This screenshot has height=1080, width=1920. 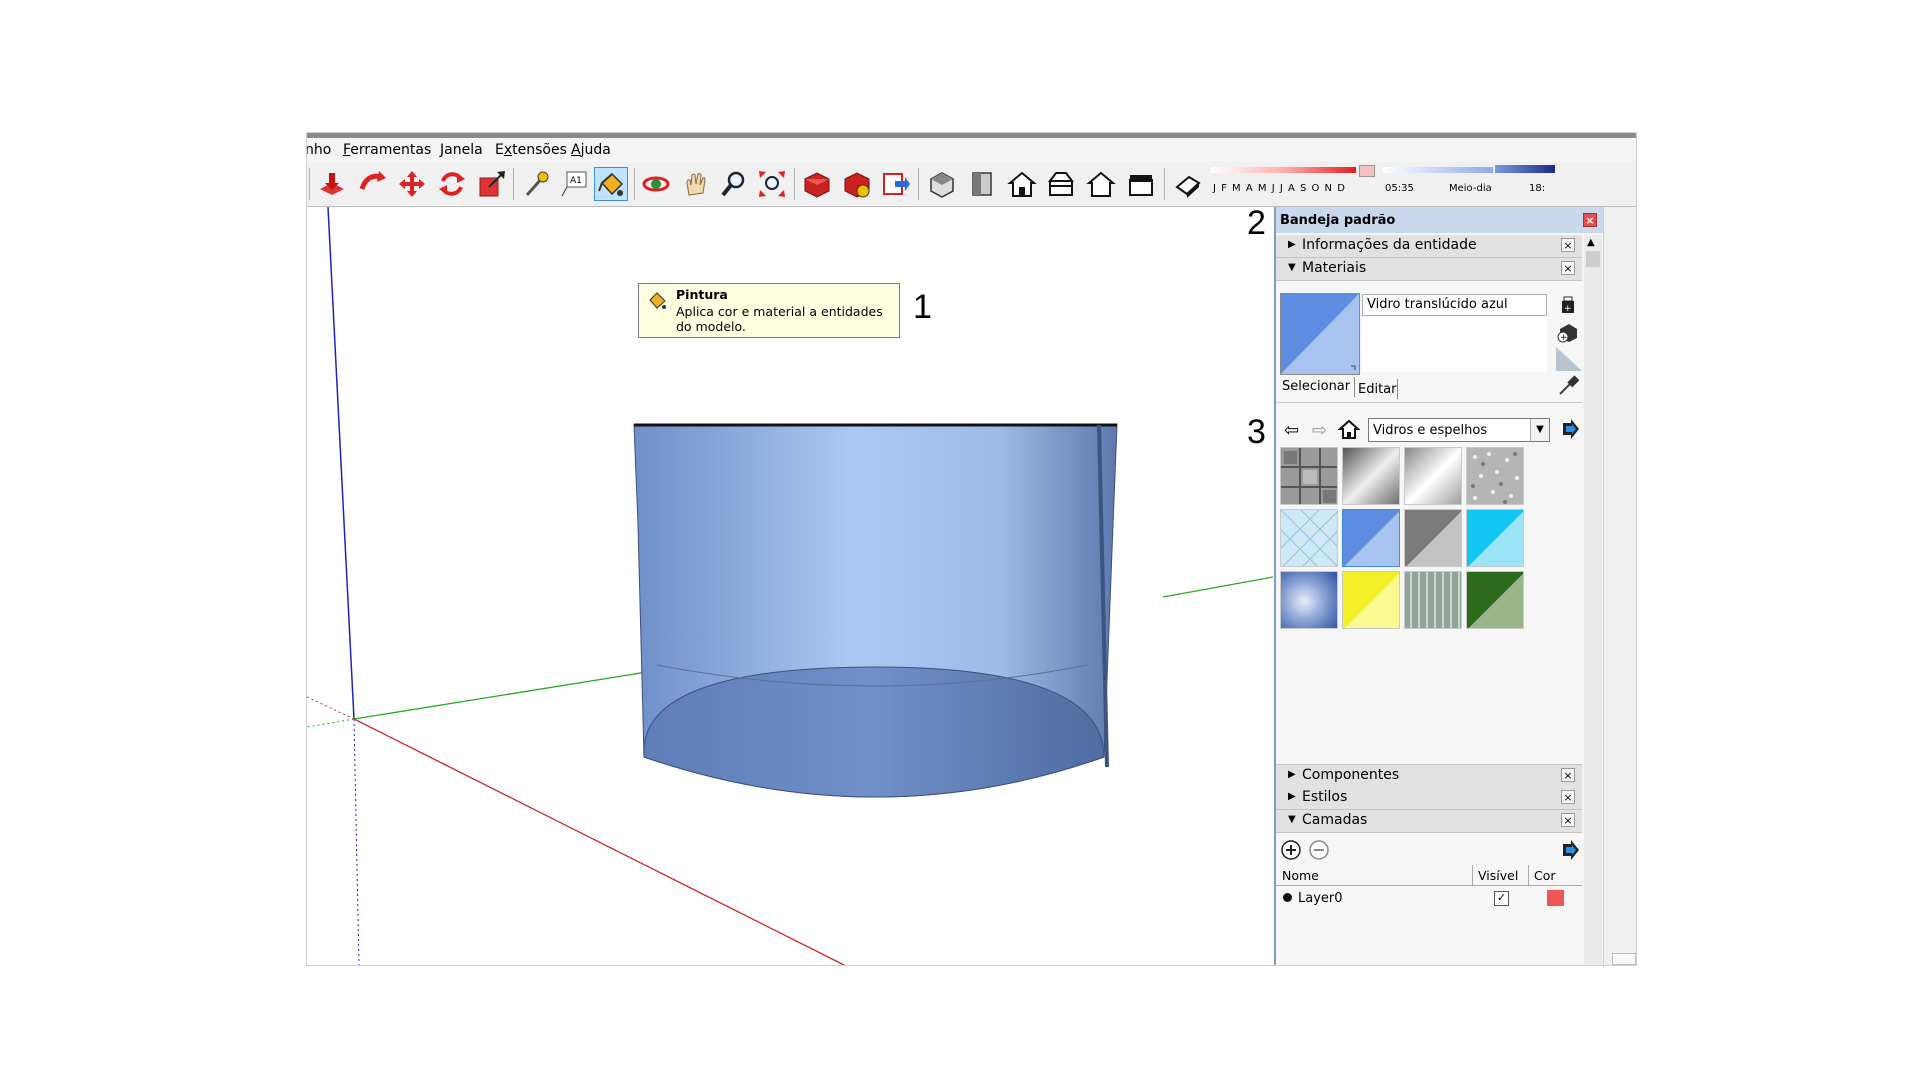 I want to click on tape-measure-button, so click(x=536, y=184).